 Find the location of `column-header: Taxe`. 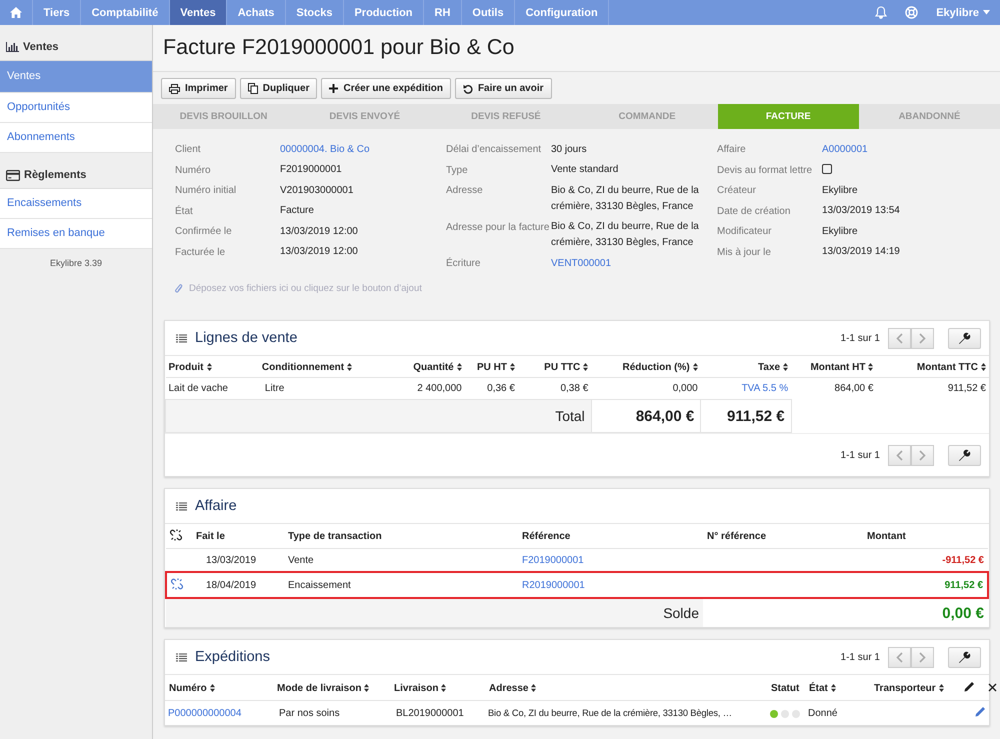

column-header: Taxe is located at coordinates (769, 367).